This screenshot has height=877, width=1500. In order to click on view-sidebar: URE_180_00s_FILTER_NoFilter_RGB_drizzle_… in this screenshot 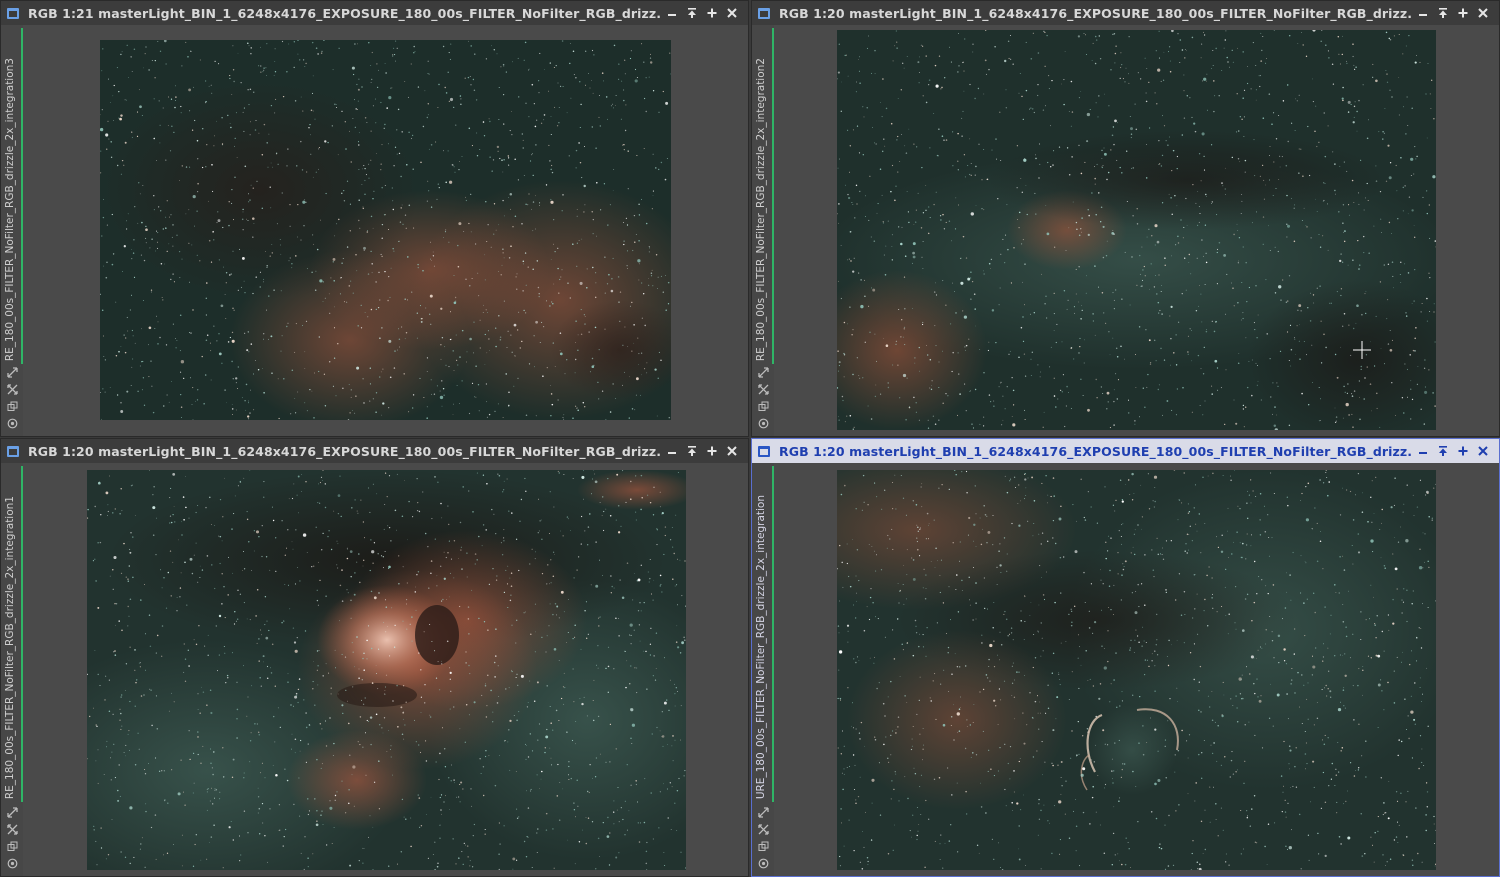, I will do `click(763, 669)`.